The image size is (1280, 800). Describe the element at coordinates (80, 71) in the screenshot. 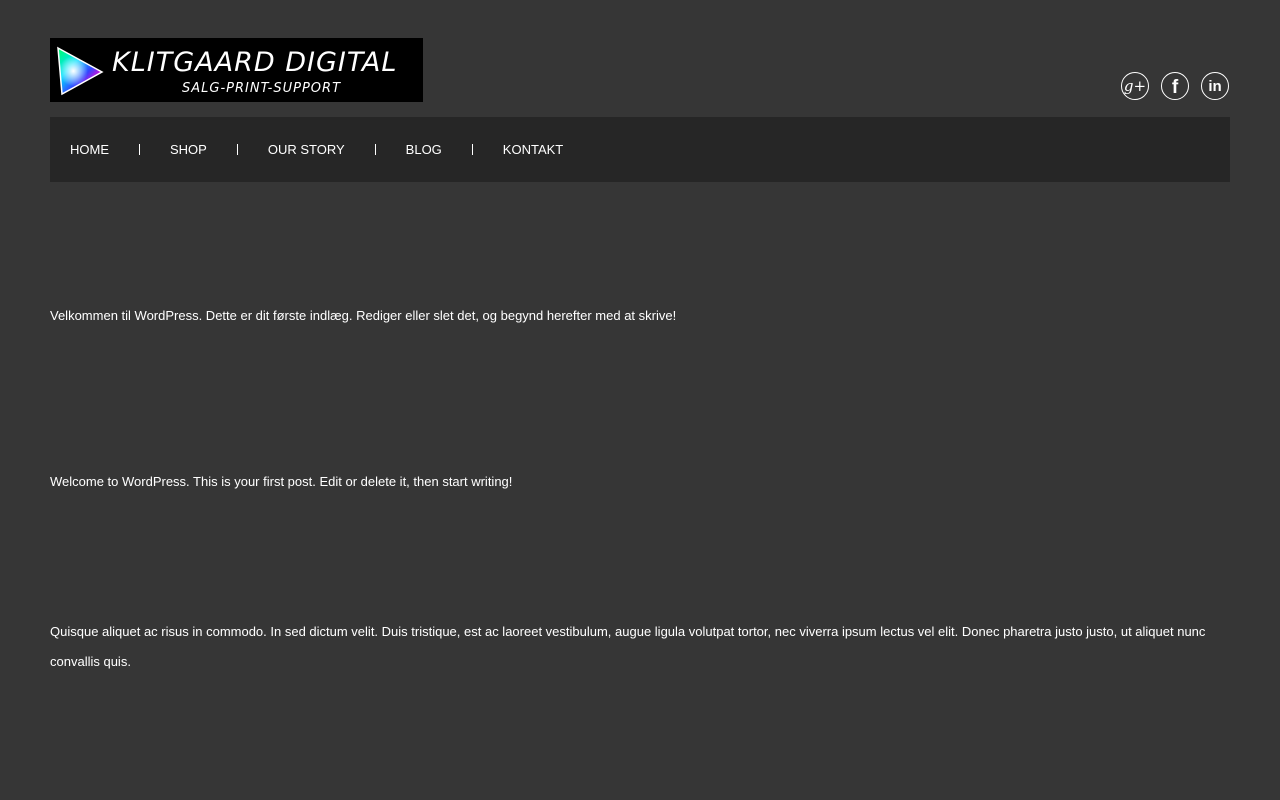

I see `color-gamut-triangle-icon` at that location.